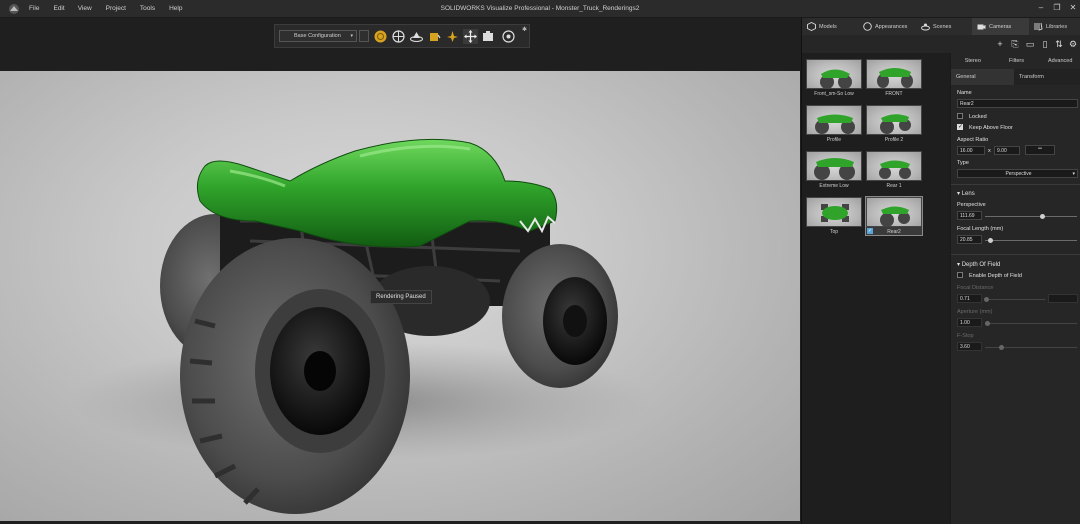 This screenshot has width=1080, height=524. What do you see at coordinates (1038, 26) in the screenshot?
I see `library-icon` at bounding box center [1038, 26].